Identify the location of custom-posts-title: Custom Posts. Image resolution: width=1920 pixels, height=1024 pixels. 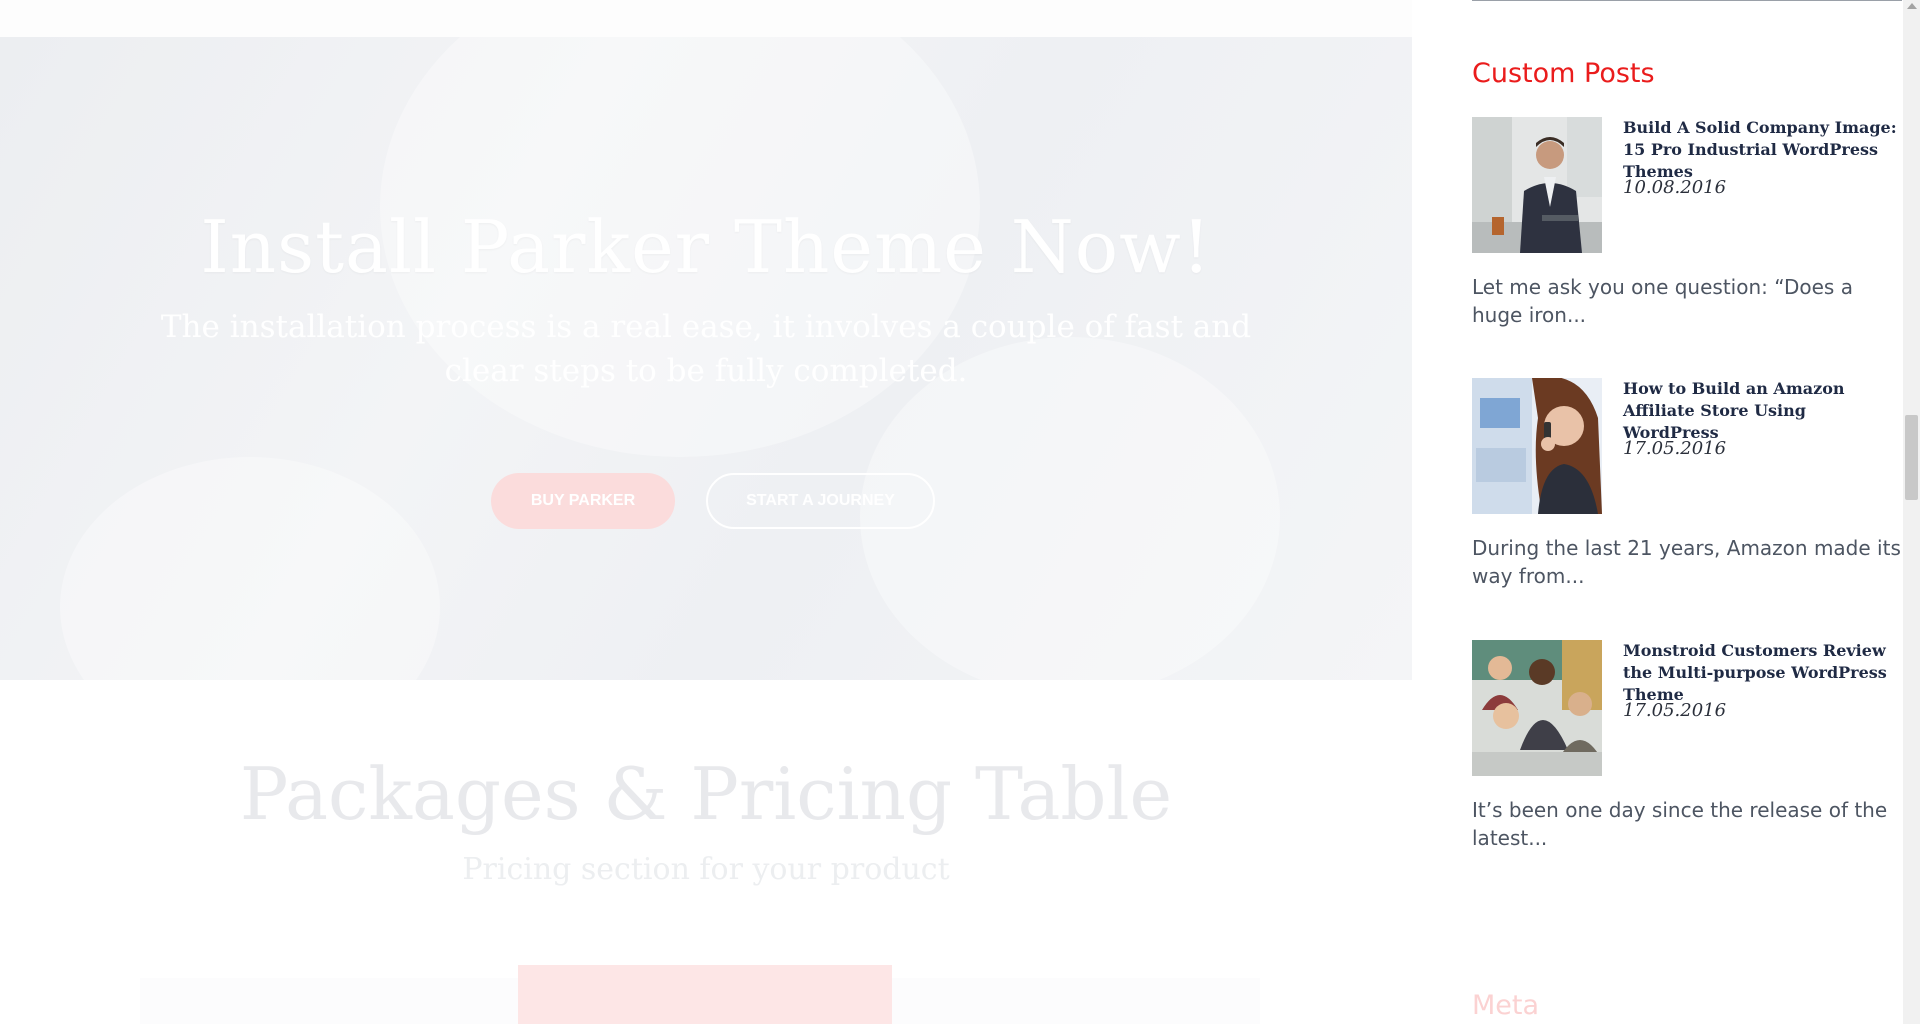
(1563, 73).